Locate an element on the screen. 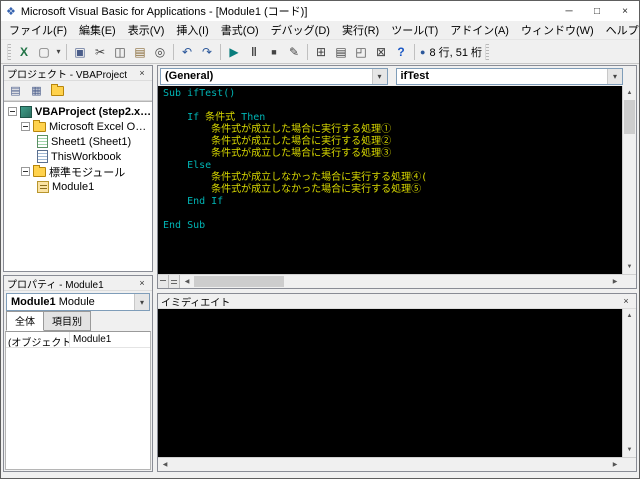  insert-dropdown-button: ▾ is located at coordinates (58, 51).